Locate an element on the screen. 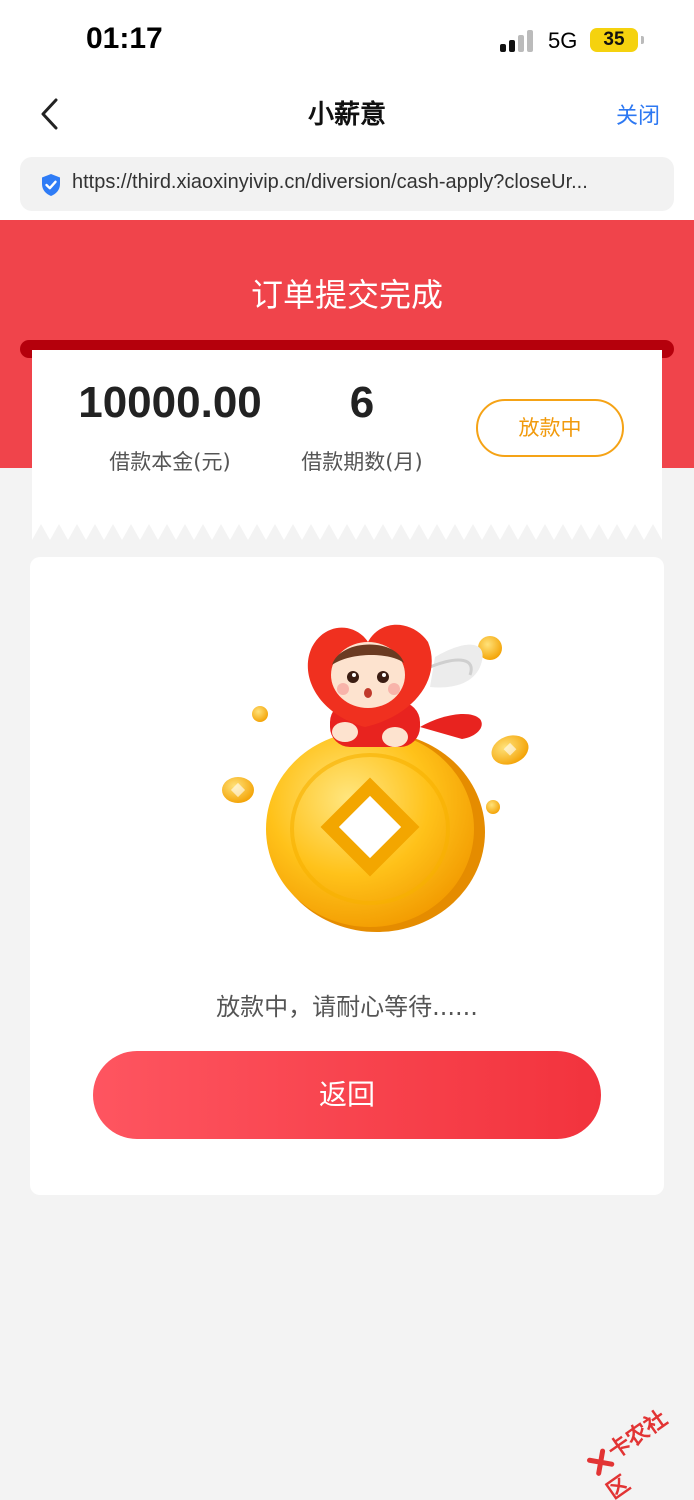 The width and height of the screenshot is (694, 1500). loan-term-label: 借款期数(月) is located at coordinates (362, 462).